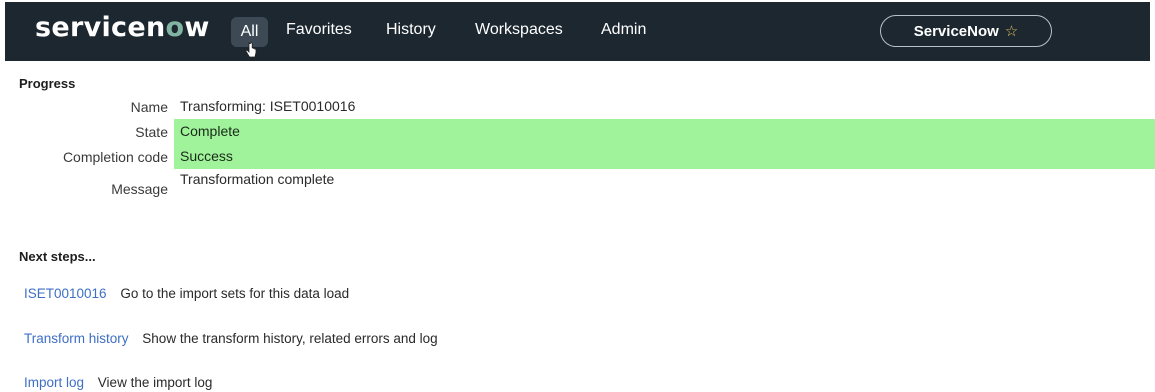  Describe the element at coordinates (54, 382) in the screenshot. I see `import-log-link: Import log` at that location.